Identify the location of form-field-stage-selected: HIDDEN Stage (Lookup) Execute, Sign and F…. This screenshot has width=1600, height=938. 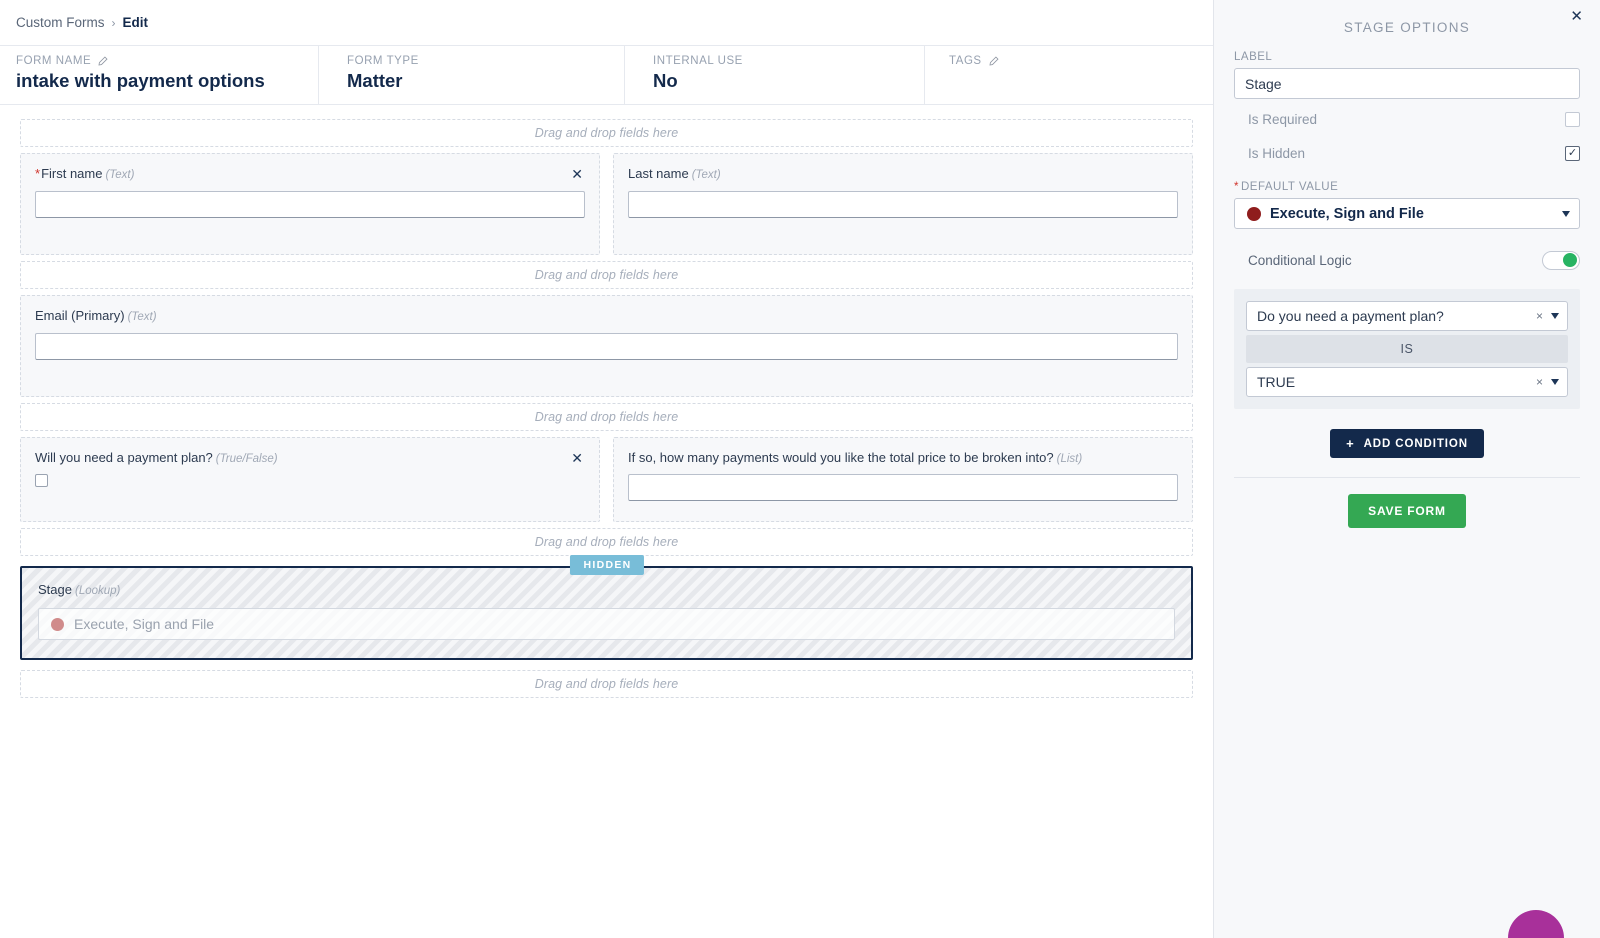
(606, 608).